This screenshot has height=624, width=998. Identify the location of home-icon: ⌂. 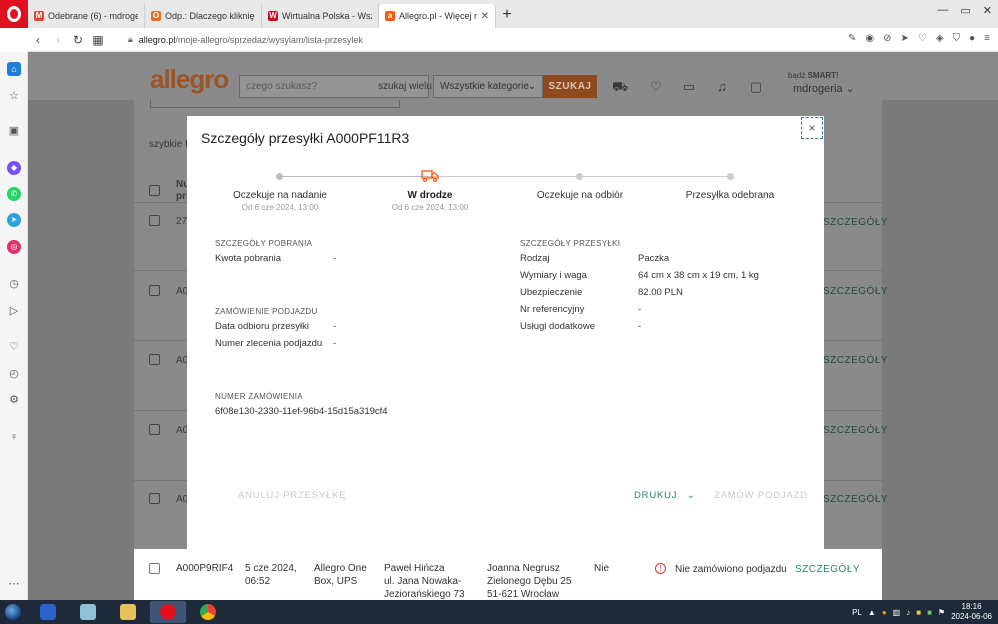
(14, 69).